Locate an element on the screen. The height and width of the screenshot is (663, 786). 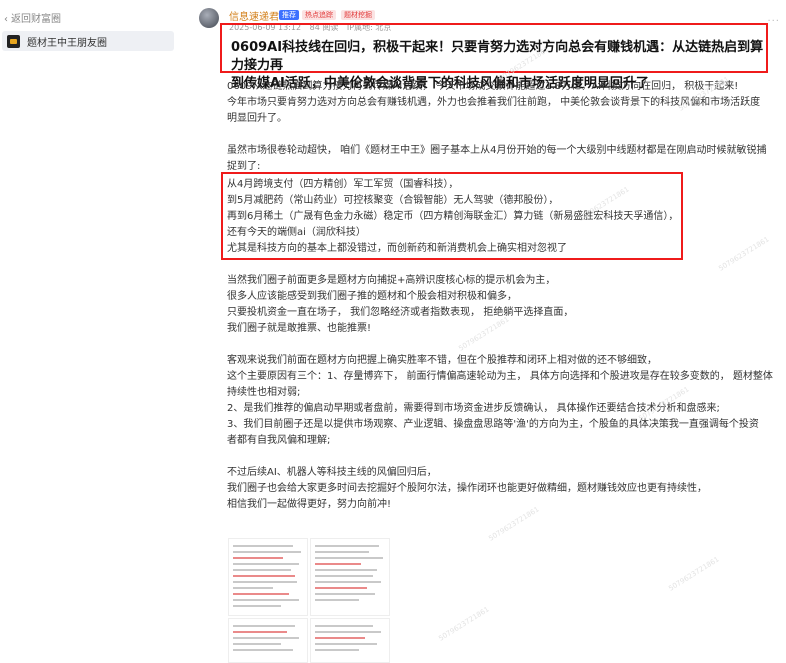
paragraph-line: 只要投机资金一直在场子， 我们忽略经济或者指数表现， 拒绝躺平选择直面， is located at coordinates (400, 312).